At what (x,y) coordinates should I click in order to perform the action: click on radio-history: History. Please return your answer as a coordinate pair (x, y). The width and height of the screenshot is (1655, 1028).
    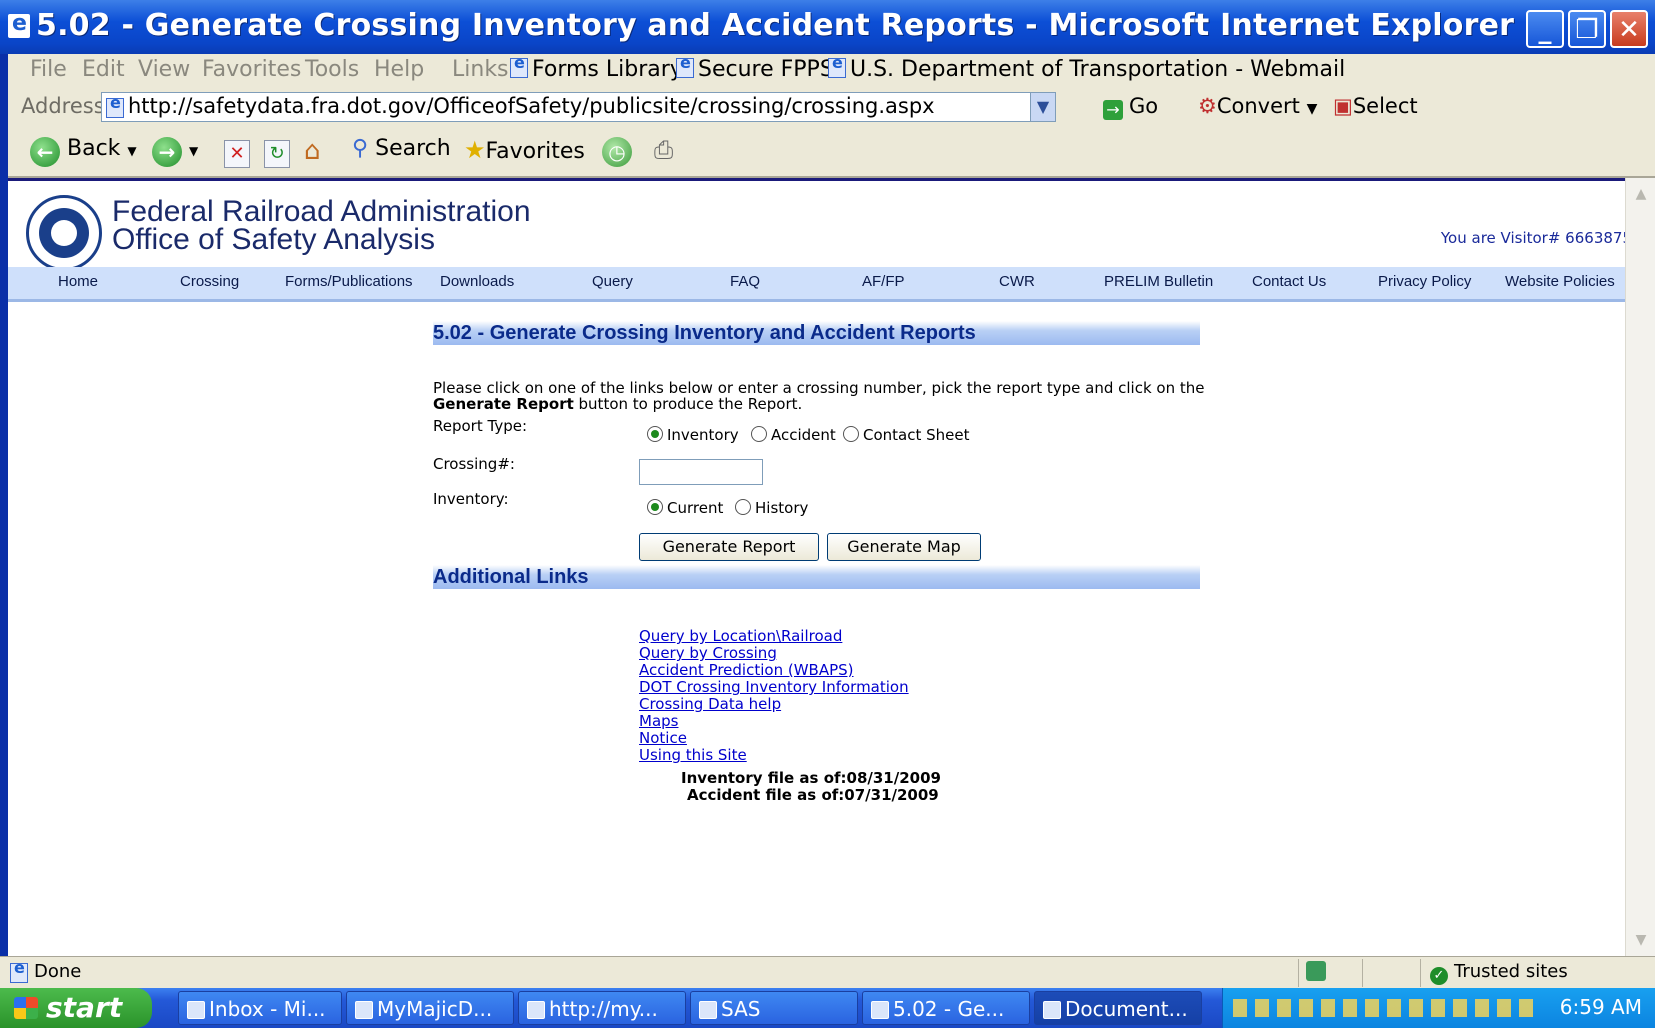
    Looking at the image, I should click on (771, 508).